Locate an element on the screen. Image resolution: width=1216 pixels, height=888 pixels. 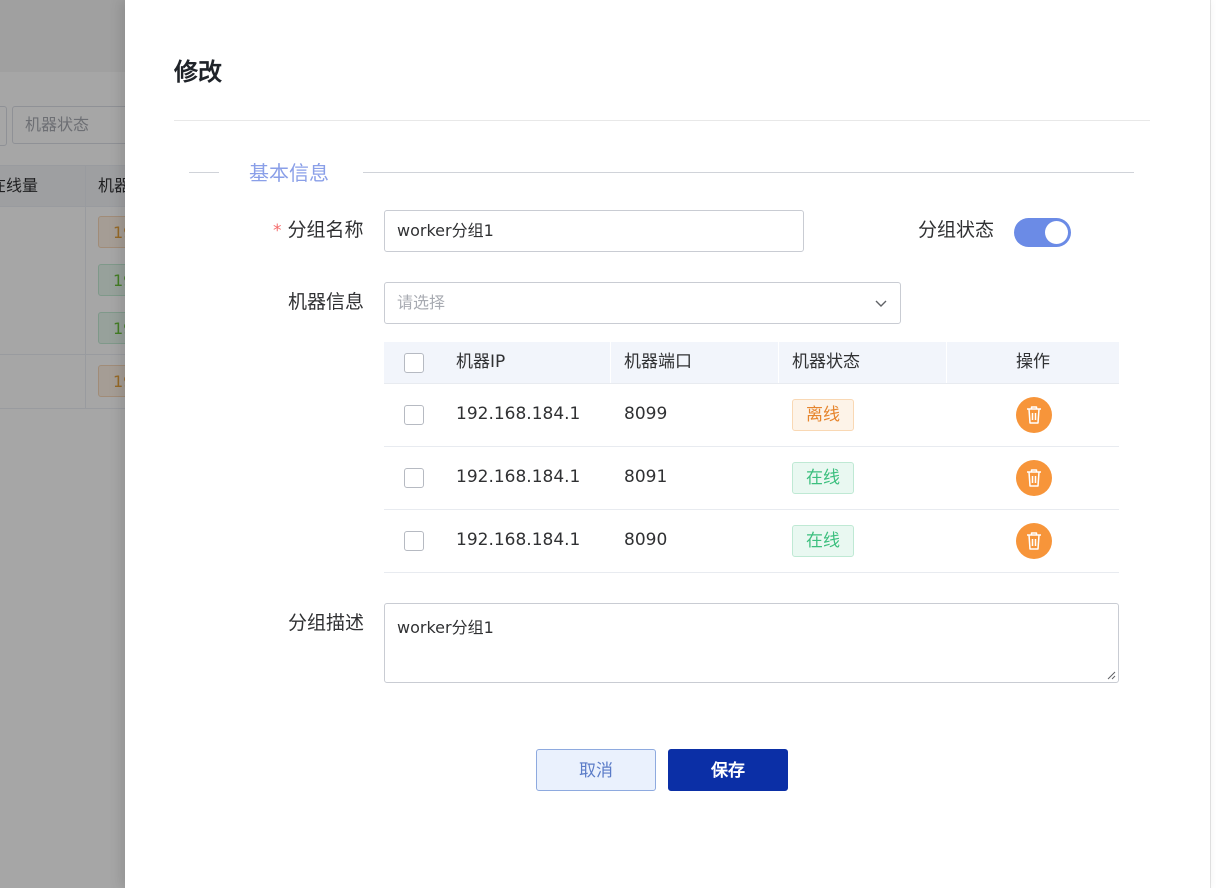
row-port: 8099 is located at coordinates (646, 414).